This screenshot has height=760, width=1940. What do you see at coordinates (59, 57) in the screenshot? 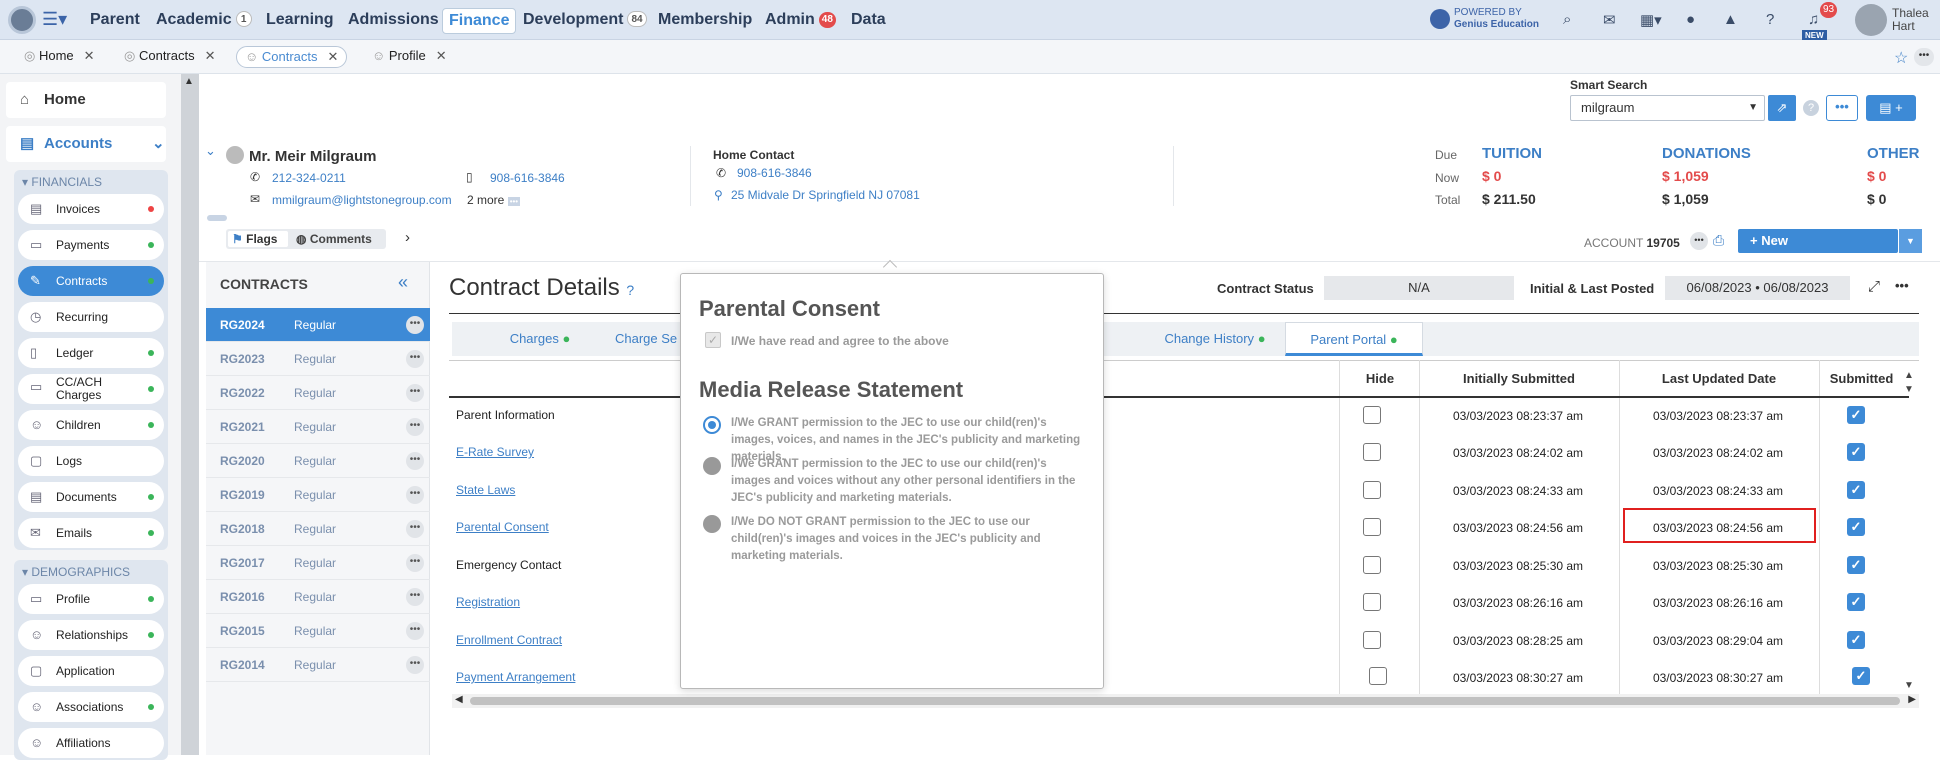
I see `tab-home: ◎ Home ✕` at bounding box center [59, 57].